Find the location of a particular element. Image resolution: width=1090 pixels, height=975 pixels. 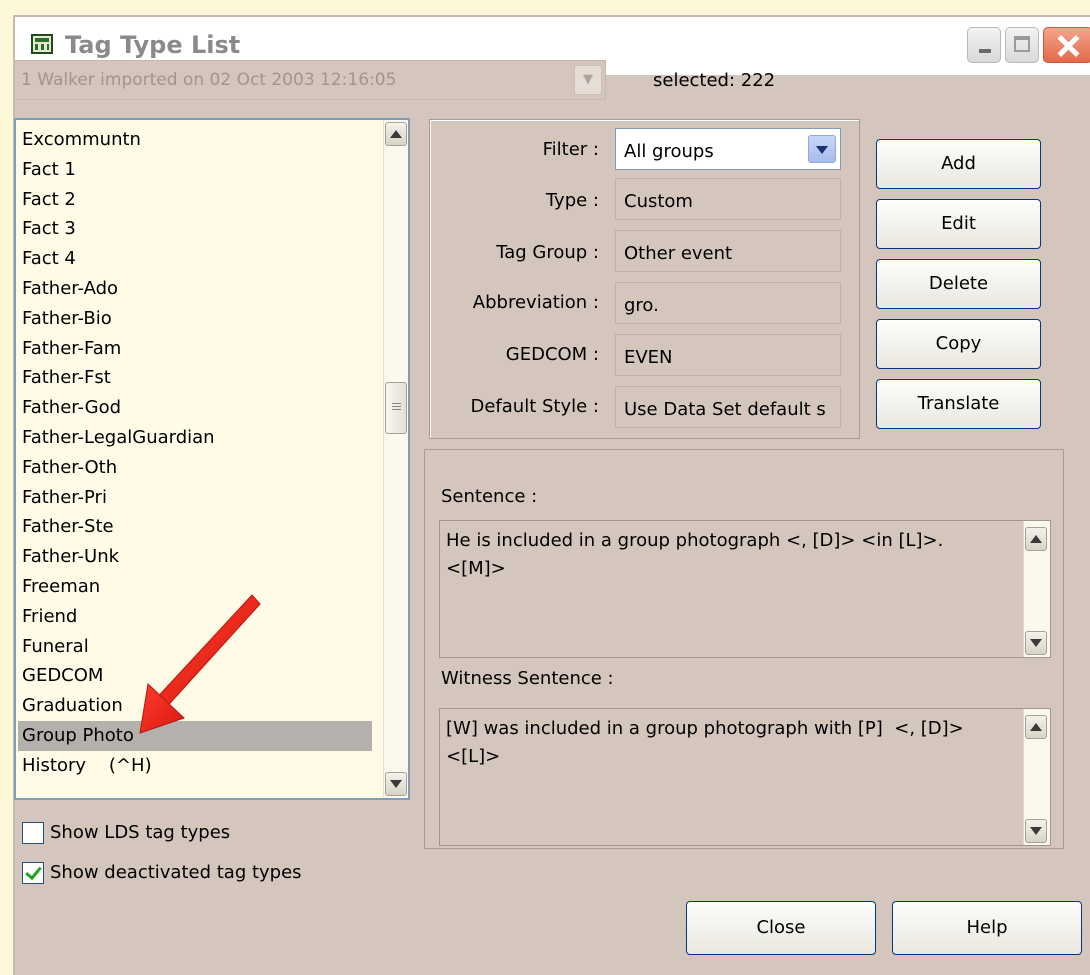

help-button: Help is located at coordinates (987, 928).